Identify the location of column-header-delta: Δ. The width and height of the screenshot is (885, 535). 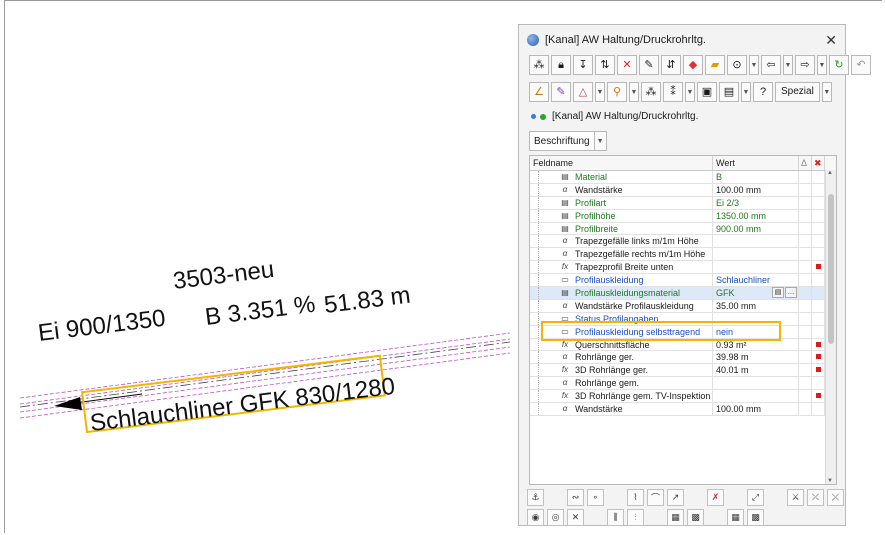
(805, 163).